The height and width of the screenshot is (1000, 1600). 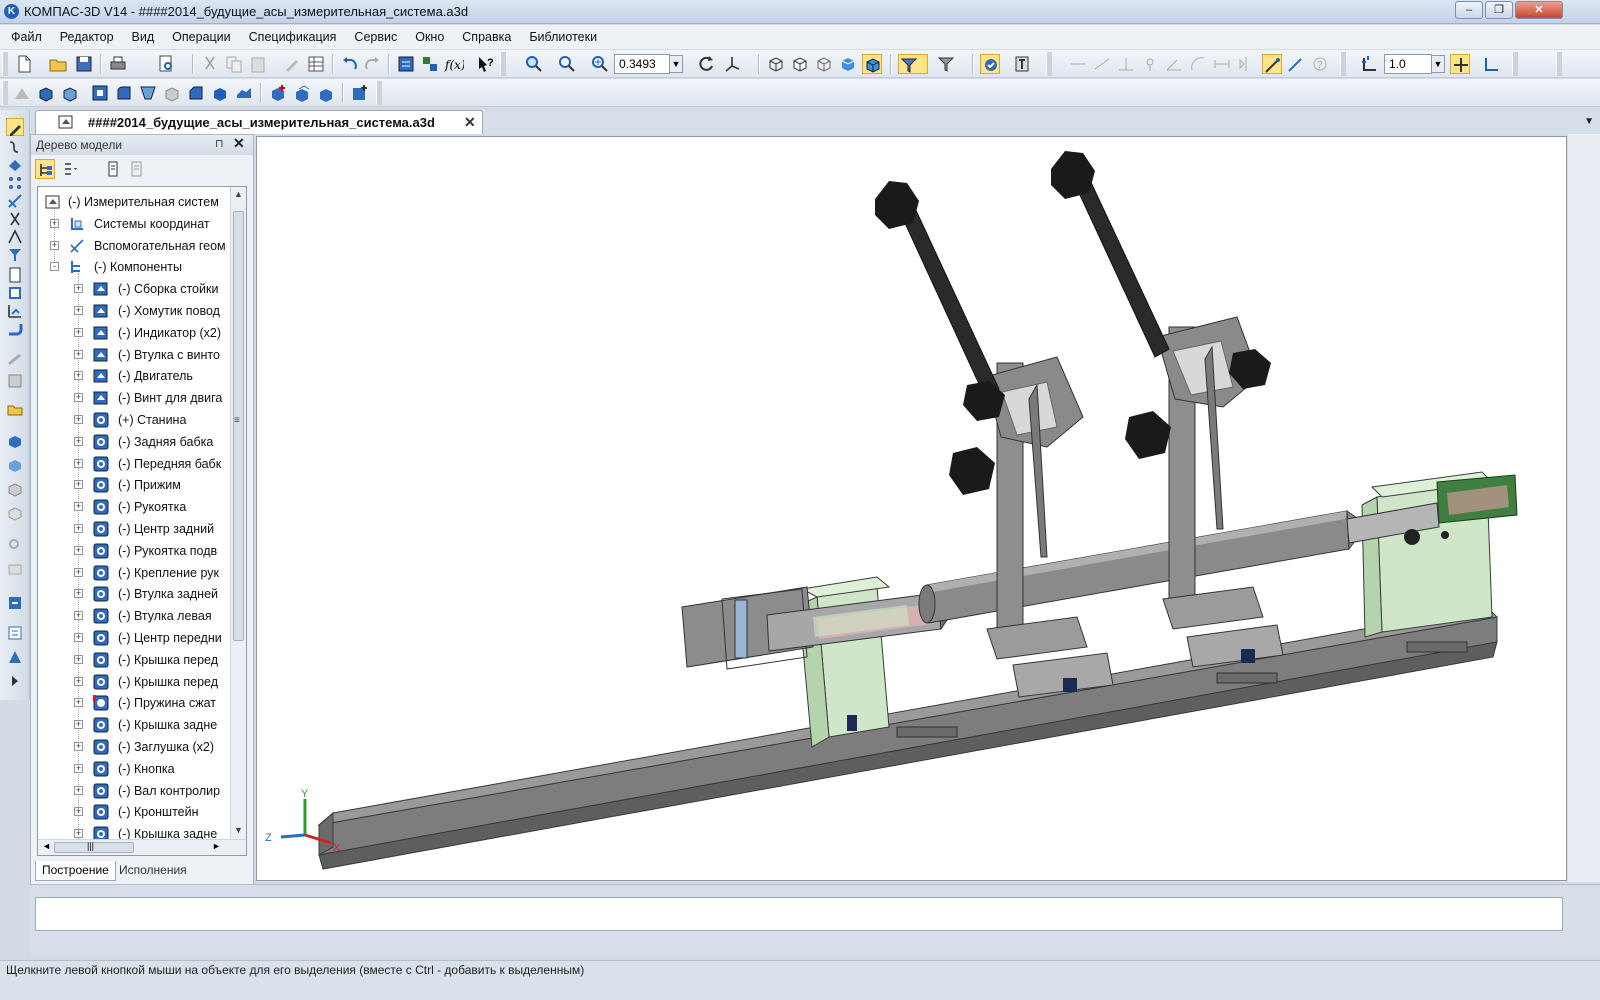 What do you see at coordinates (15, 441) in the screenshot?
I see `assembly-mate-icon` at bounding box center [15, 441].